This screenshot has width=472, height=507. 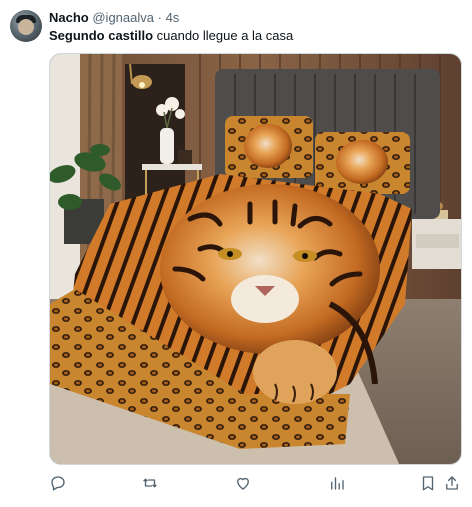 I want to click on like-button, so click(x=243, y=483).